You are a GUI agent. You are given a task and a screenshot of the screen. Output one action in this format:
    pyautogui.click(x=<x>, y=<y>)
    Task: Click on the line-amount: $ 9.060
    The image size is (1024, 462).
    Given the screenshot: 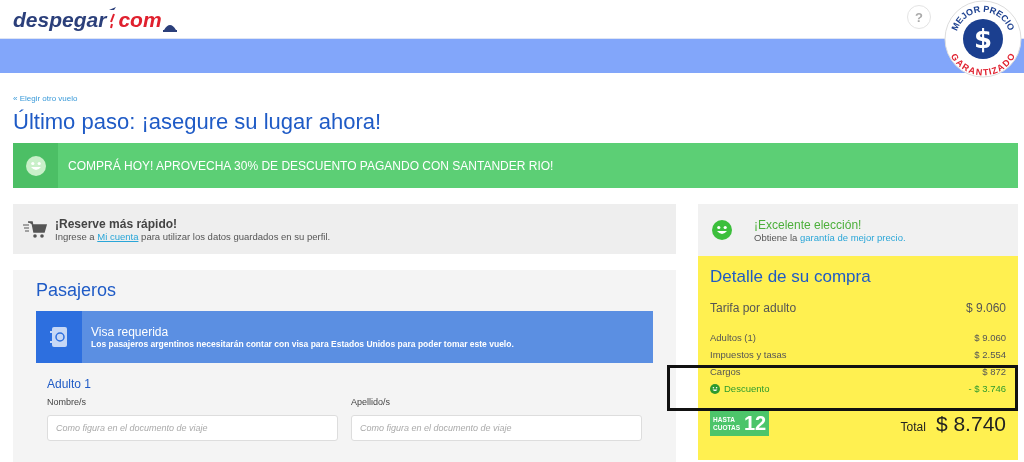 What is the action you would take?
    pyautogui.click(x=990, y=337)
    